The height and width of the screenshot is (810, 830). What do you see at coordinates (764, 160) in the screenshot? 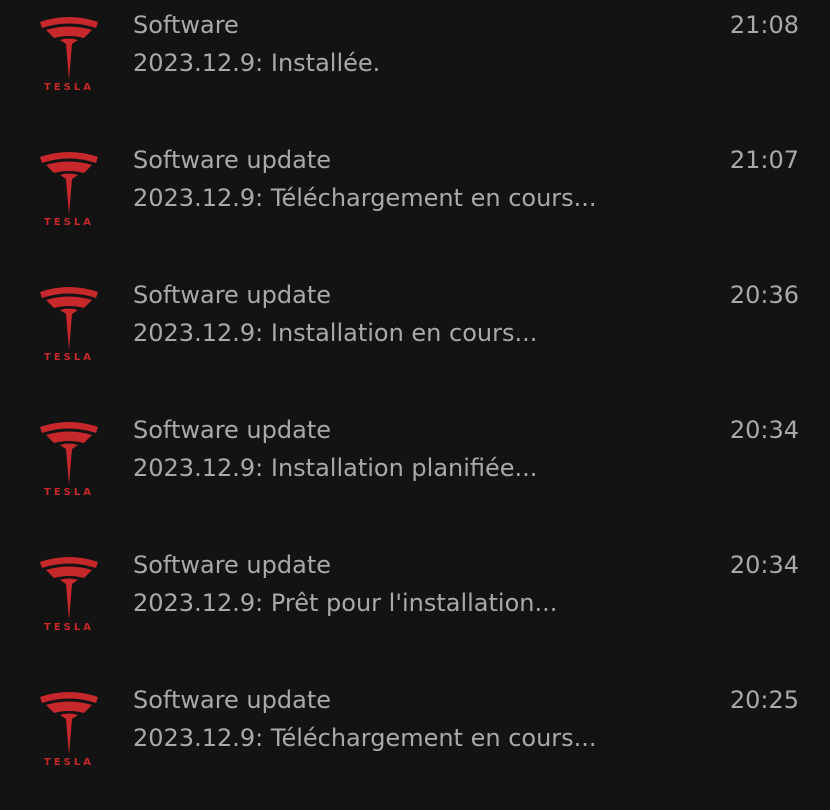
I see `notification-time: 21:07` at bounding box center [764, 160].